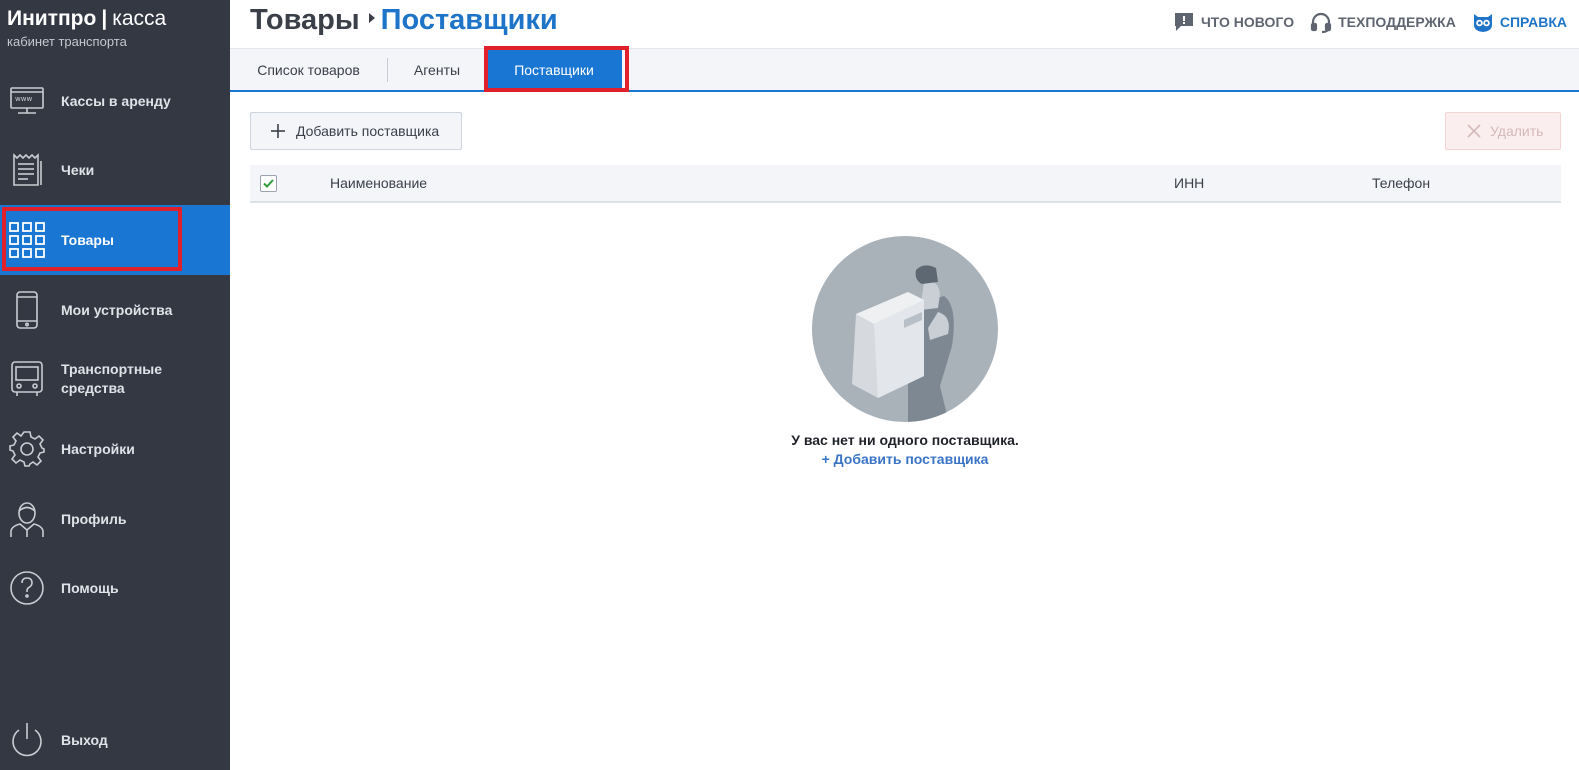 This screenshot has height=770, width=1579. I want to click on breadcrumb-parent: Товары, so click(305, 20).